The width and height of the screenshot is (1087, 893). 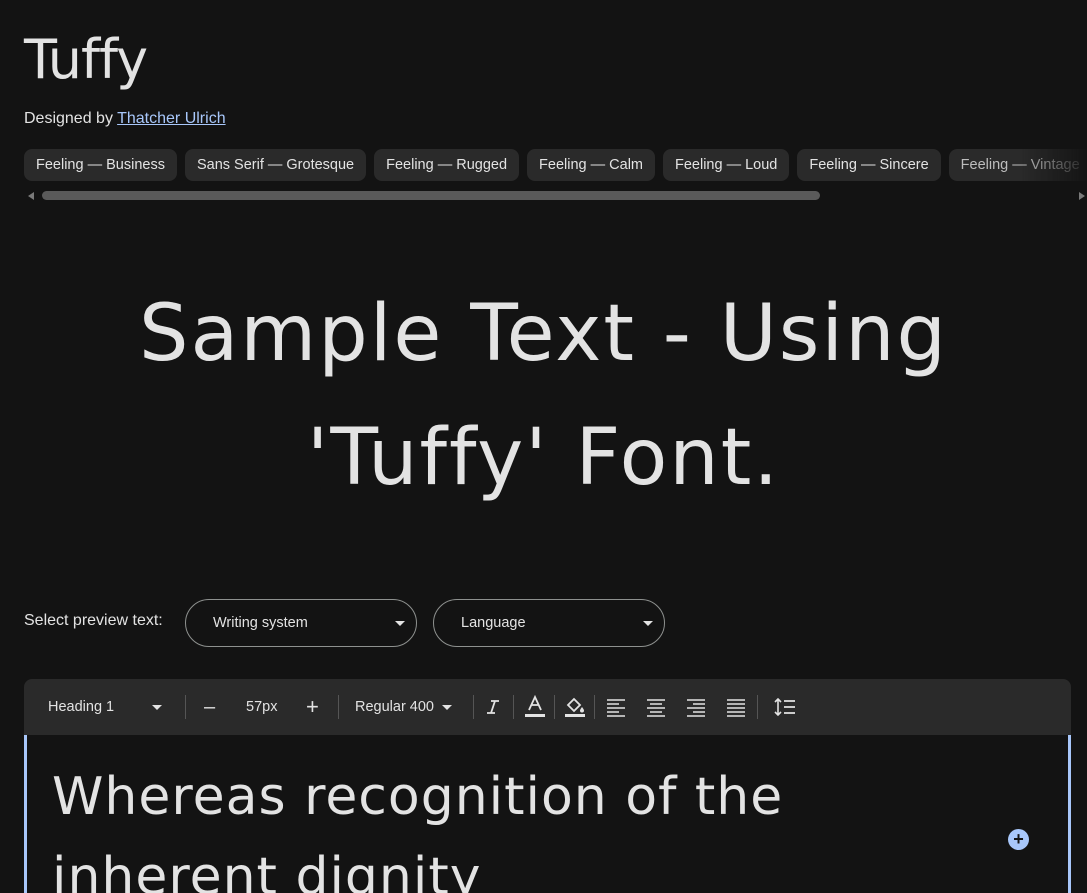 What do you see at coordinates (549, 623) in the screenshot?
I see `language-dropdown: Language` at bounding box center [549, 623].